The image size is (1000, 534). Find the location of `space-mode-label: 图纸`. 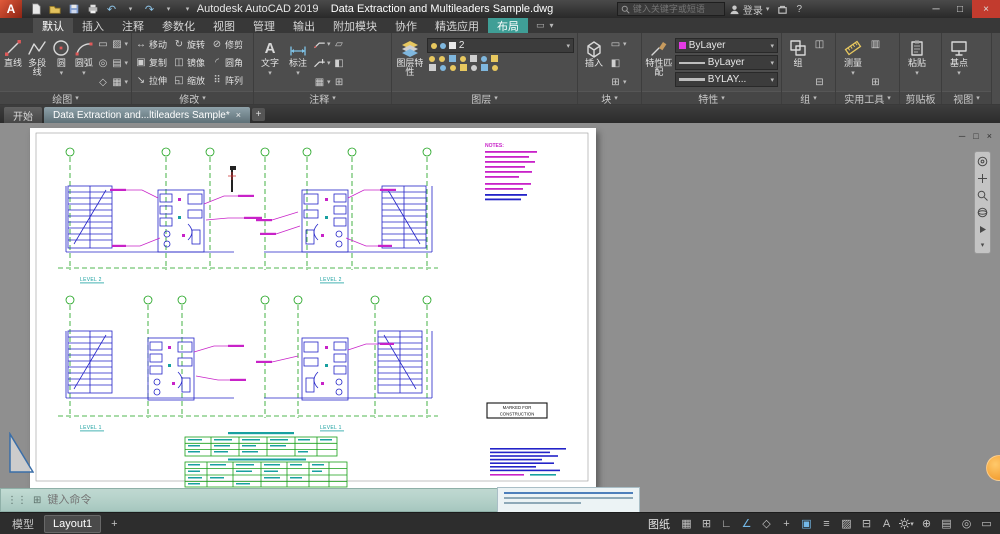

space-mode-label: 图纸 is located at coordinates (659, 524).